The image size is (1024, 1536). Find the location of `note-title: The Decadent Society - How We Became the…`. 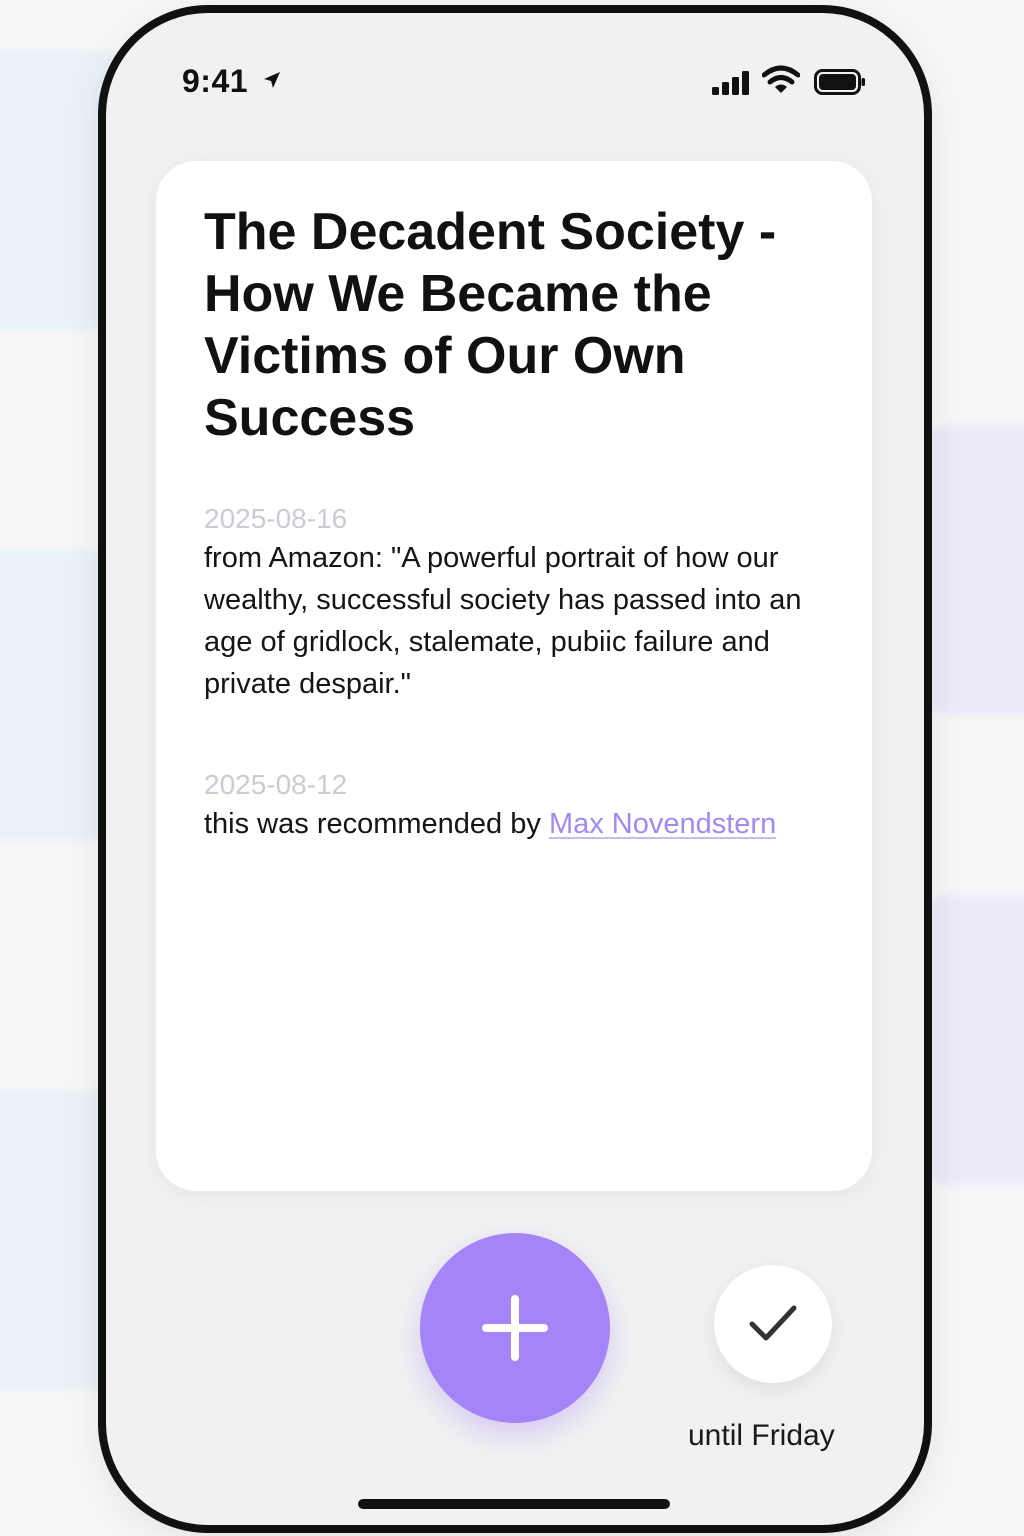

note-title: The Decadent Society - How We Became the… is located at coordinates (490, 325).